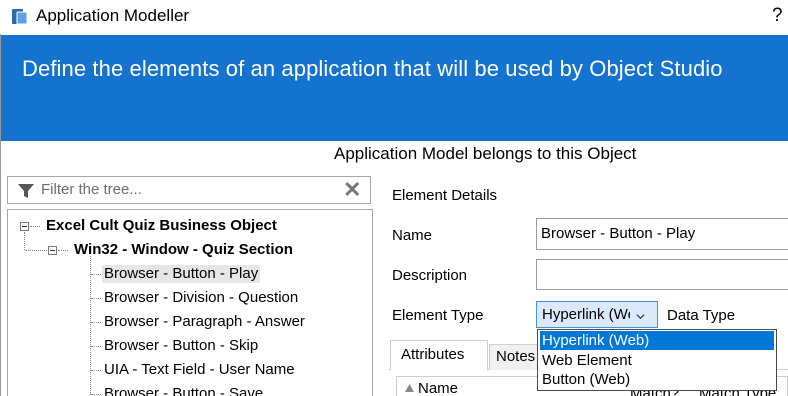 The width and height of the screenshot is (788, 396). I want to click on dropdown-option: Web Element, so click(657, 360).